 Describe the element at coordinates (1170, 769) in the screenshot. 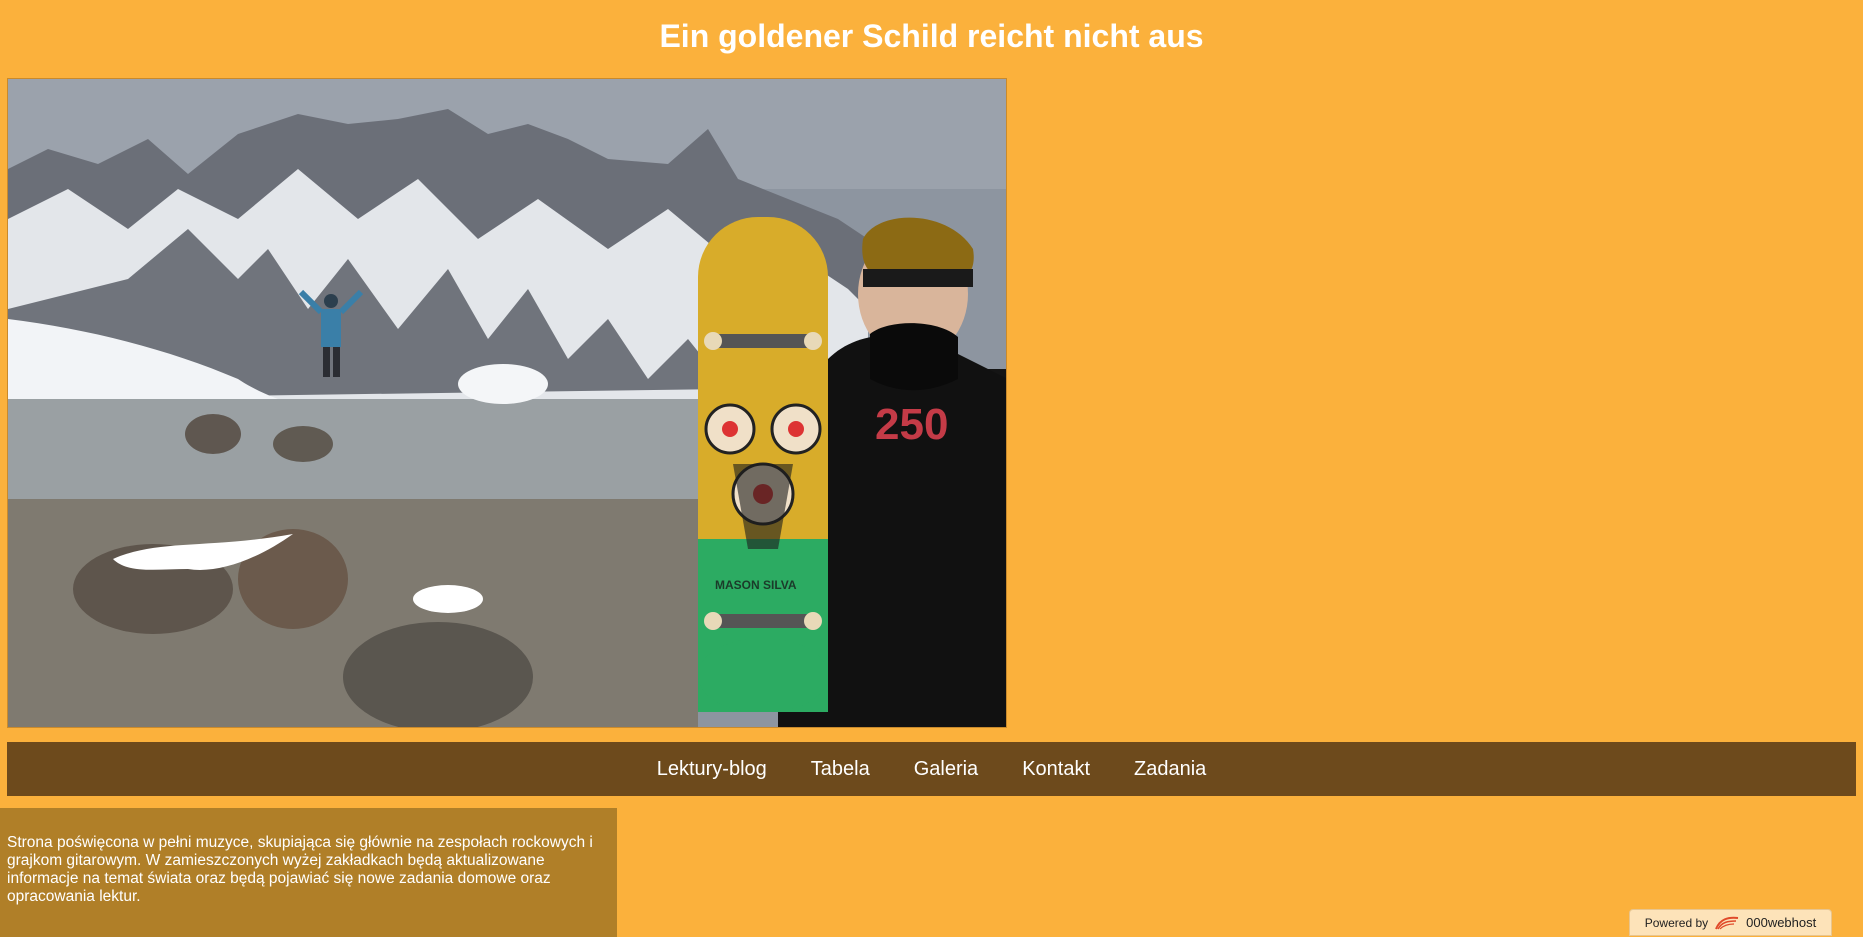

I see `nav-link-zadania: Zadania` at that location.